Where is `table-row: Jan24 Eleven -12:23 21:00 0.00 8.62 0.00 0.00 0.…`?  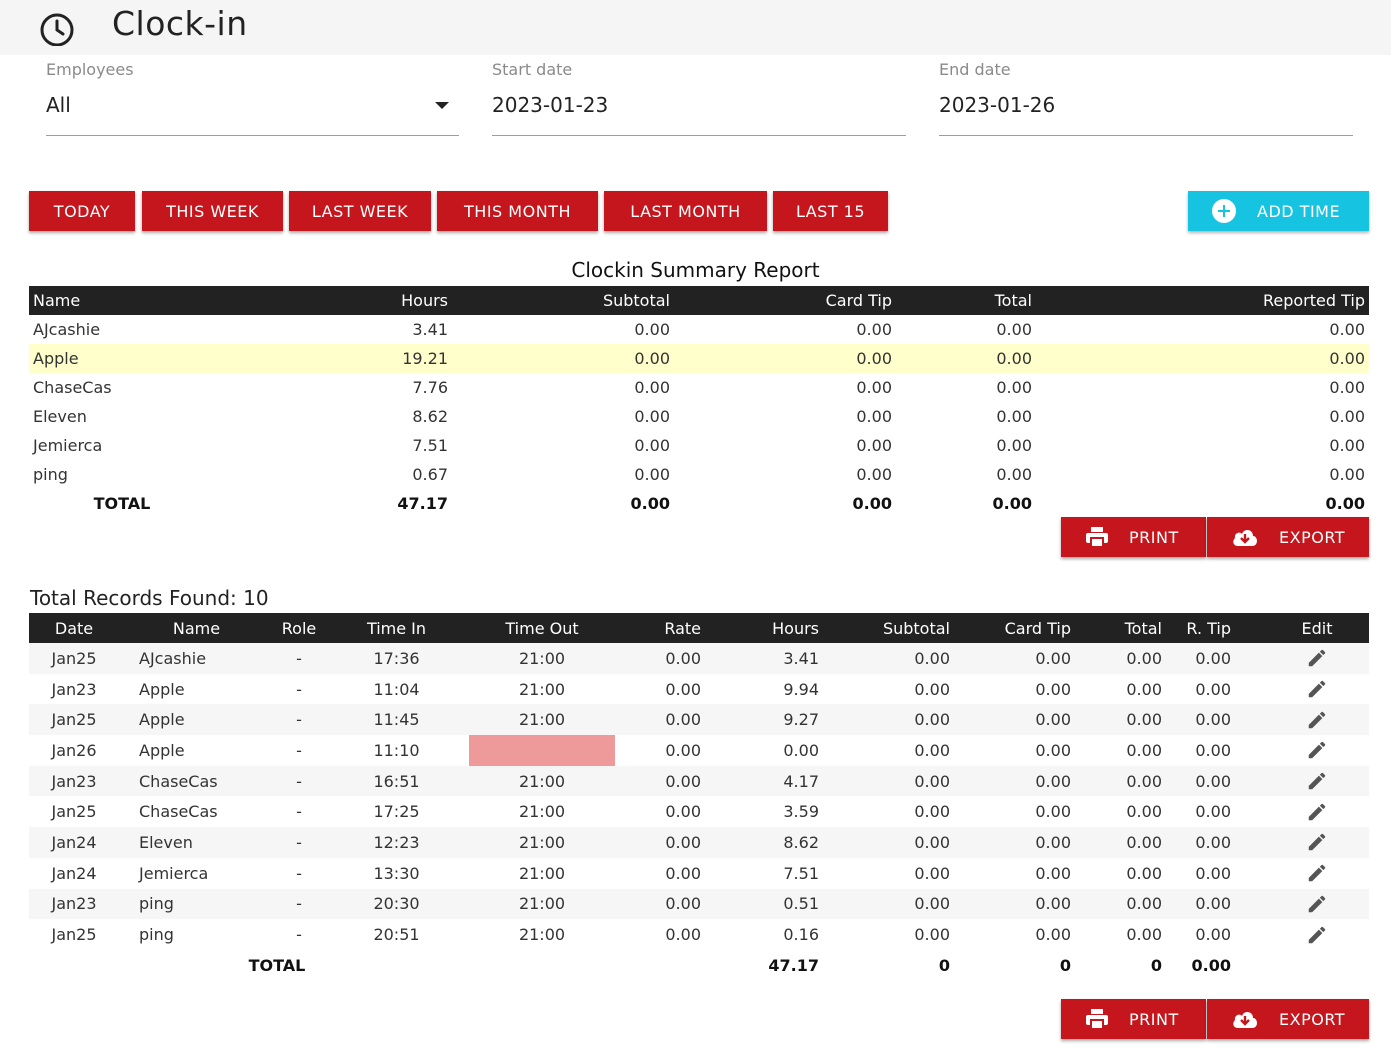 table-row: Jan24 Eleven -12:23 21:00 0.00 8.62 0.00 0.00 0.… is located at coordinates (699, 842).